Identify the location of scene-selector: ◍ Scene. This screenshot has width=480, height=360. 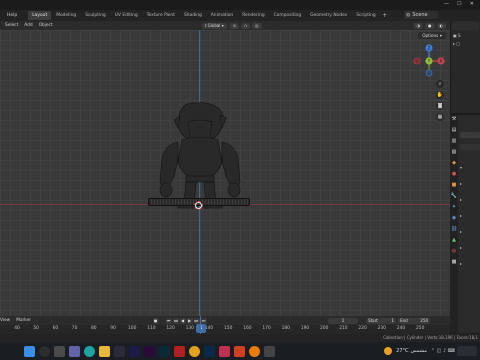
(421, 15).